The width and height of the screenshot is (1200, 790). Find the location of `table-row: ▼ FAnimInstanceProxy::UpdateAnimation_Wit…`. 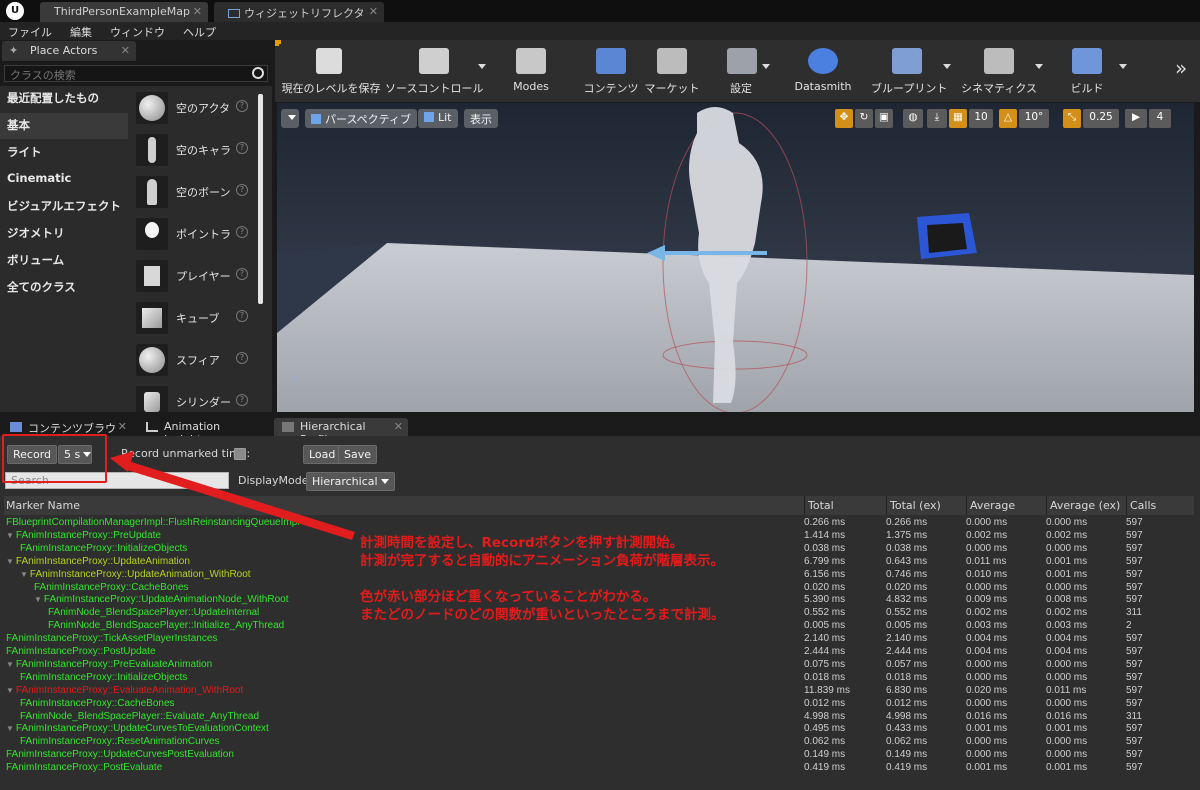

table-row: ▼ FAnimInstanceProxy::UpdateAnimation_Wit… is located at coordinates (599, 574).